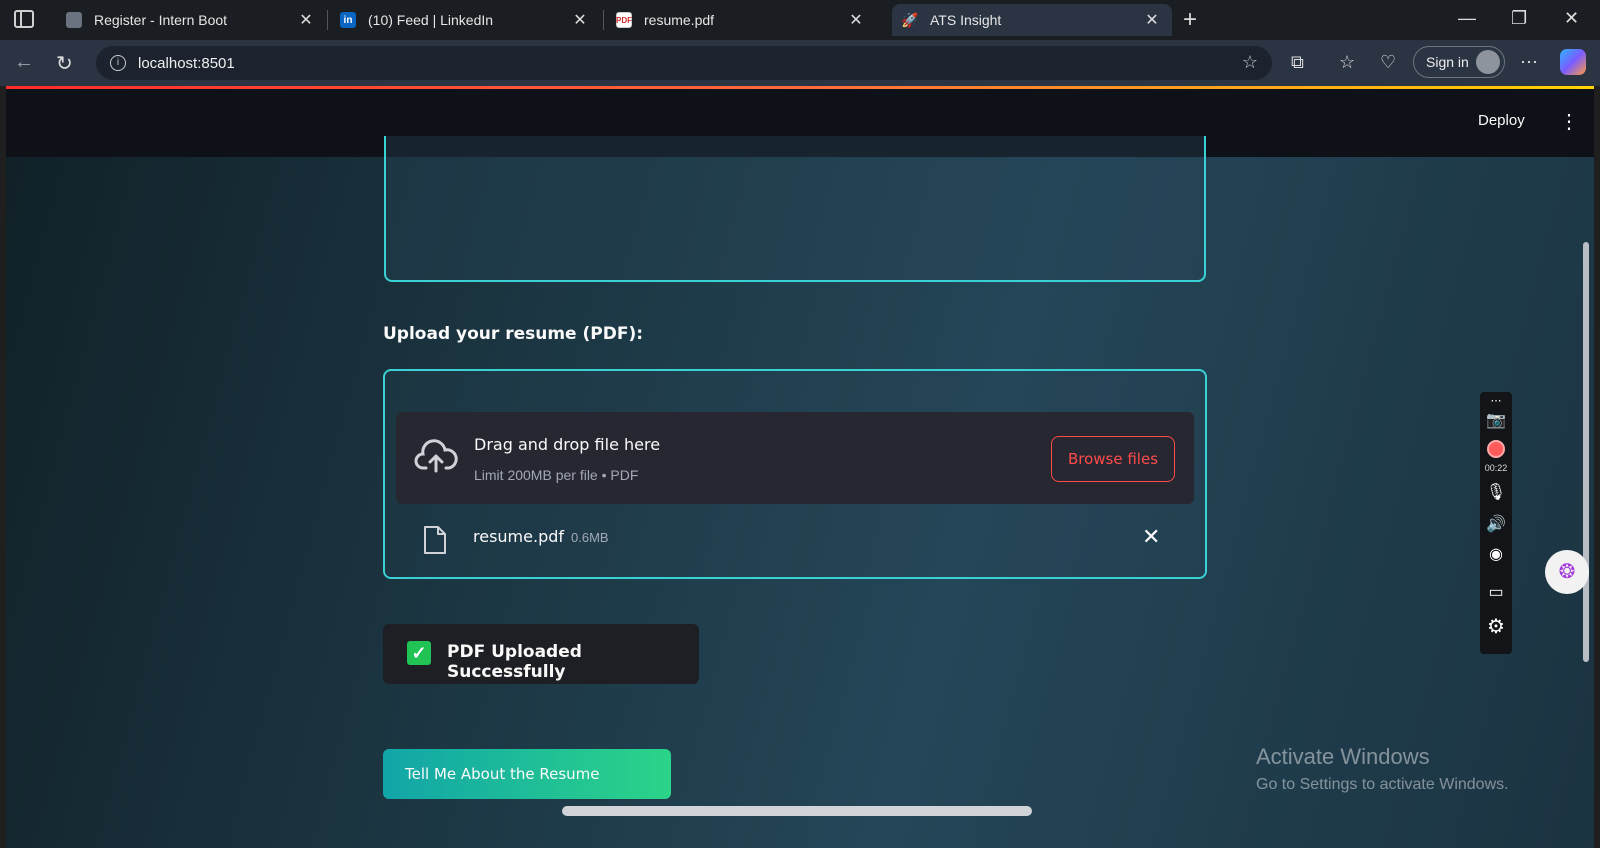  Describe the element at coordinates (590, 537) in the screenshot. I see `uploaded-file-size: 0.6MB` at that location.